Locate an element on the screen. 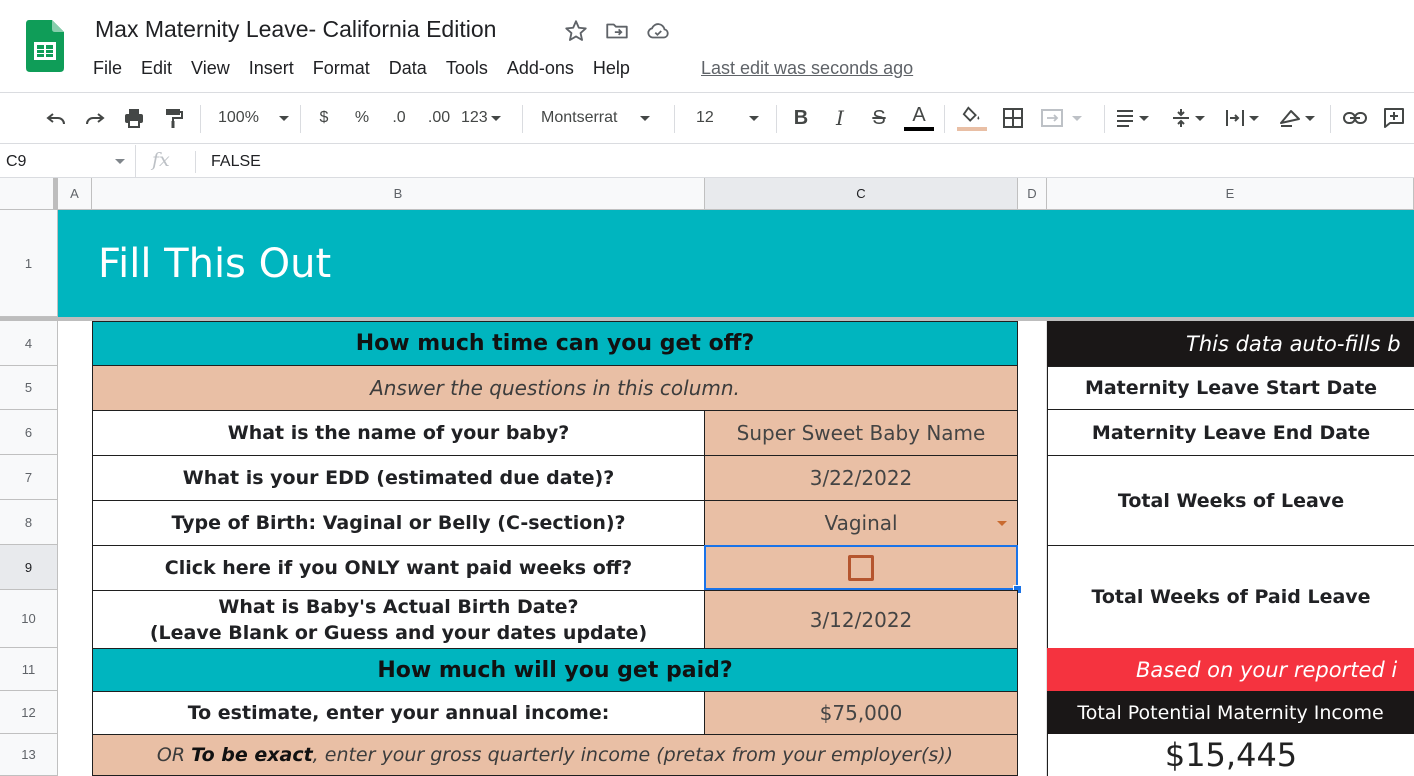 Image resolution: width=1414 pixels, height=776 pixels. column-header-b: B is located at coordinates (398, 194).